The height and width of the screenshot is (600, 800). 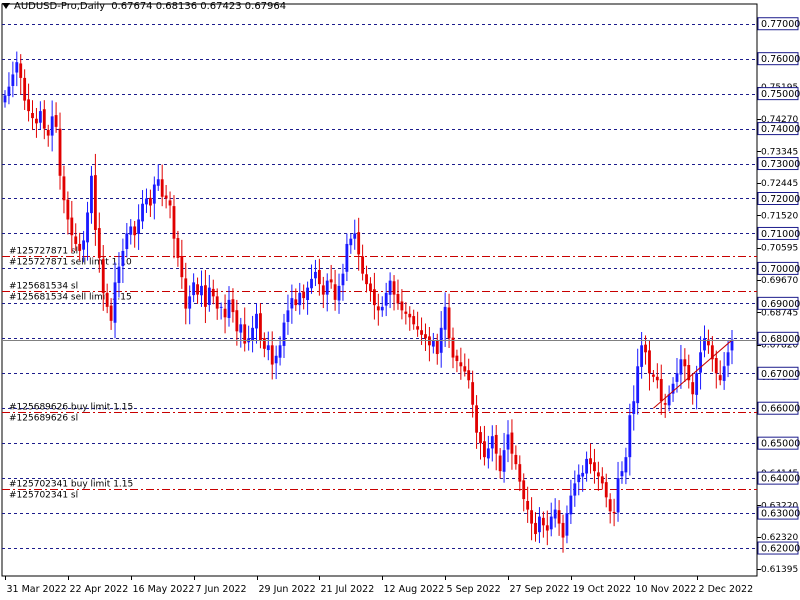 What do you see at coordinates (779, 249) in the screenshot?
I see `price-tick-label: 0.70595` at bounding box center [779, 249].